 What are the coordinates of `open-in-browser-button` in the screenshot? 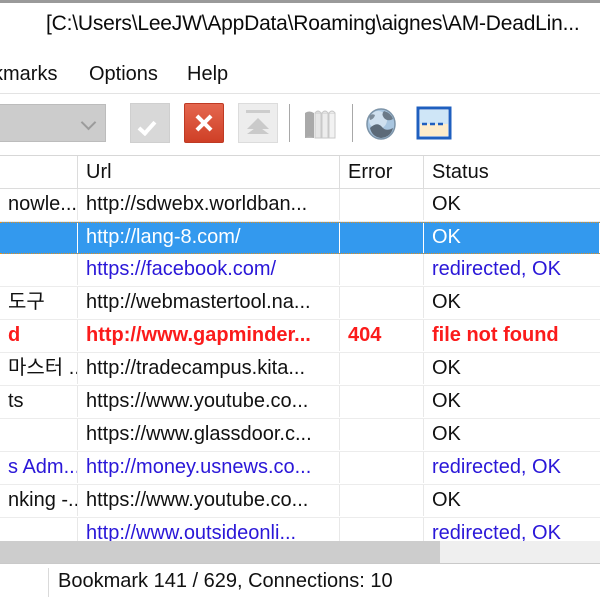 It's located at (381, 124).